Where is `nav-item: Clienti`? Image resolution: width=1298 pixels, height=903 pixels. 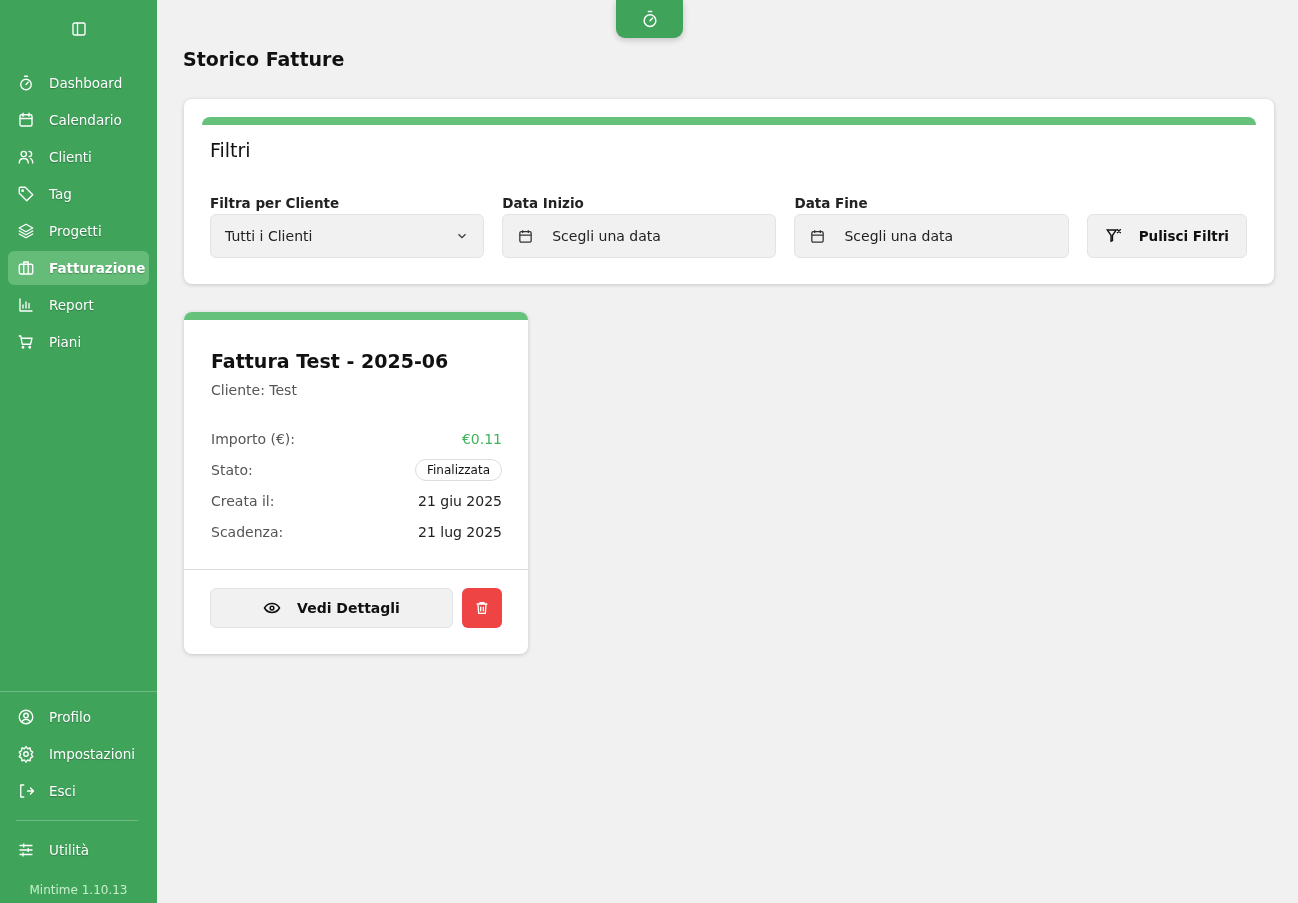
nav-item: Clienti is located at coordinates (78, 157).